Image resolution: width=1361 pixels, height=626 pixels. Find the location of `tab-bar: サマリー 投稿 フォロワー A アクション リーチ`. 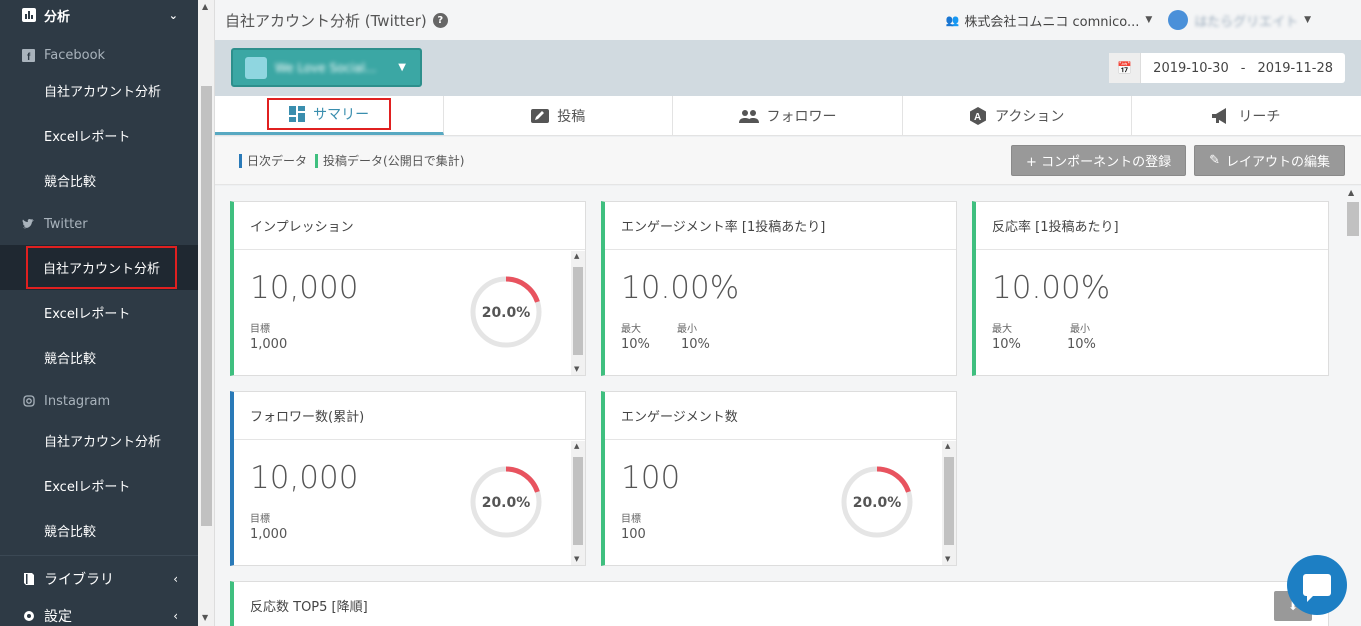

tab-bar: サマリー 投稿 フォロワー A アクション リーチ is located at coordinates (788, 116).